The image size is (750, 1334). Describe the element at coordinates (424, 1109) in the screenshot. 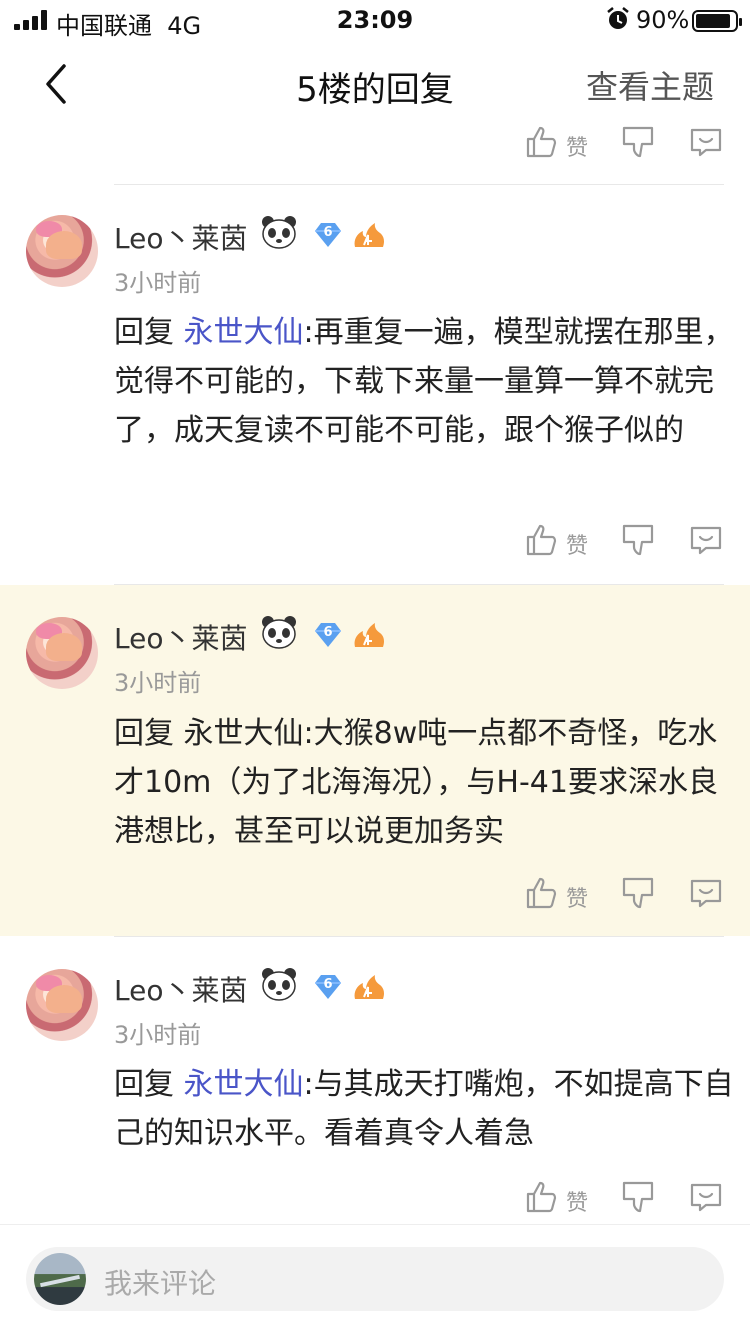

I see `comment-text: 回复 永世大仙:与其成天打嘴炮，不如提高下自己的知识水平。看着真令人着急` at that location.